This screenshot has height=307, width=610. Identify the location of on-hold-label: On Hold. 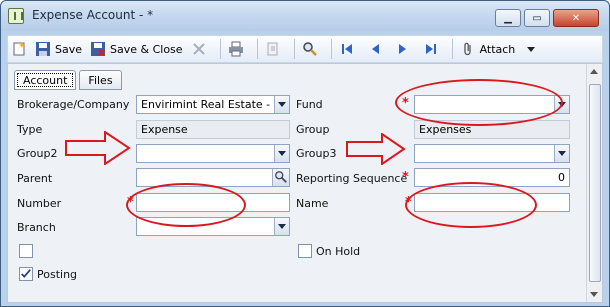
(338, 251).